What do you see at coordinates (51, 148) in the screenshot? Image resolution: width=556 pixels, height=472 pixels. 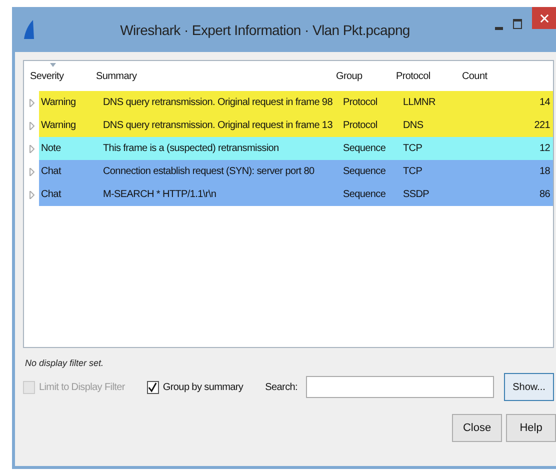 I see `table-cell-text: Note` at bounding box center [51, 148].